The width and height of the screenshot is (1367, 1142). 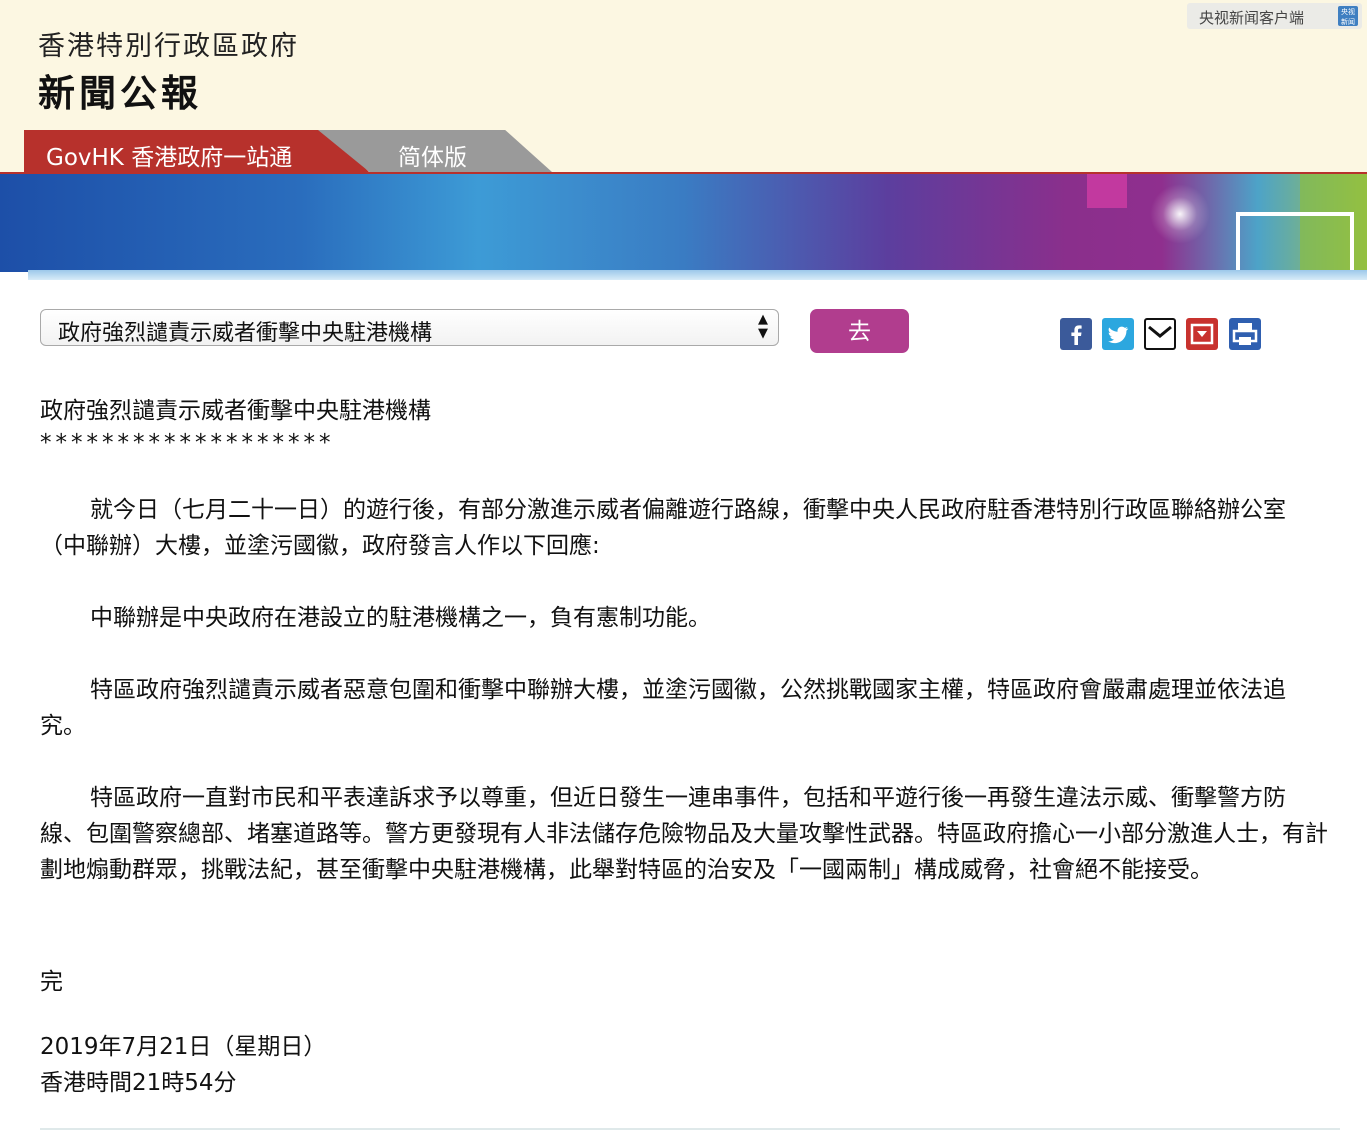 I want to click on press-release-title: 新聞公報, so click(x=120, y=93).